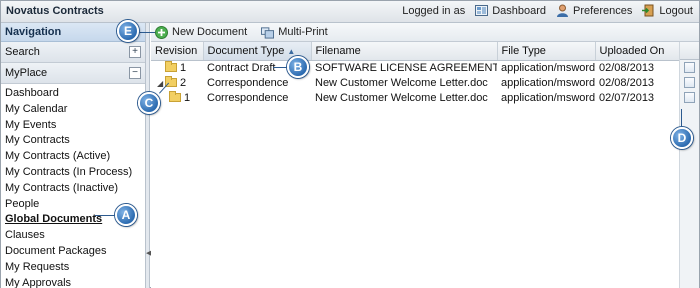 The height and width of the screenshot is (288, 700). Describe the element at coordinates (128, 31) in the screenshot. I see `callout-e: E` at that location.